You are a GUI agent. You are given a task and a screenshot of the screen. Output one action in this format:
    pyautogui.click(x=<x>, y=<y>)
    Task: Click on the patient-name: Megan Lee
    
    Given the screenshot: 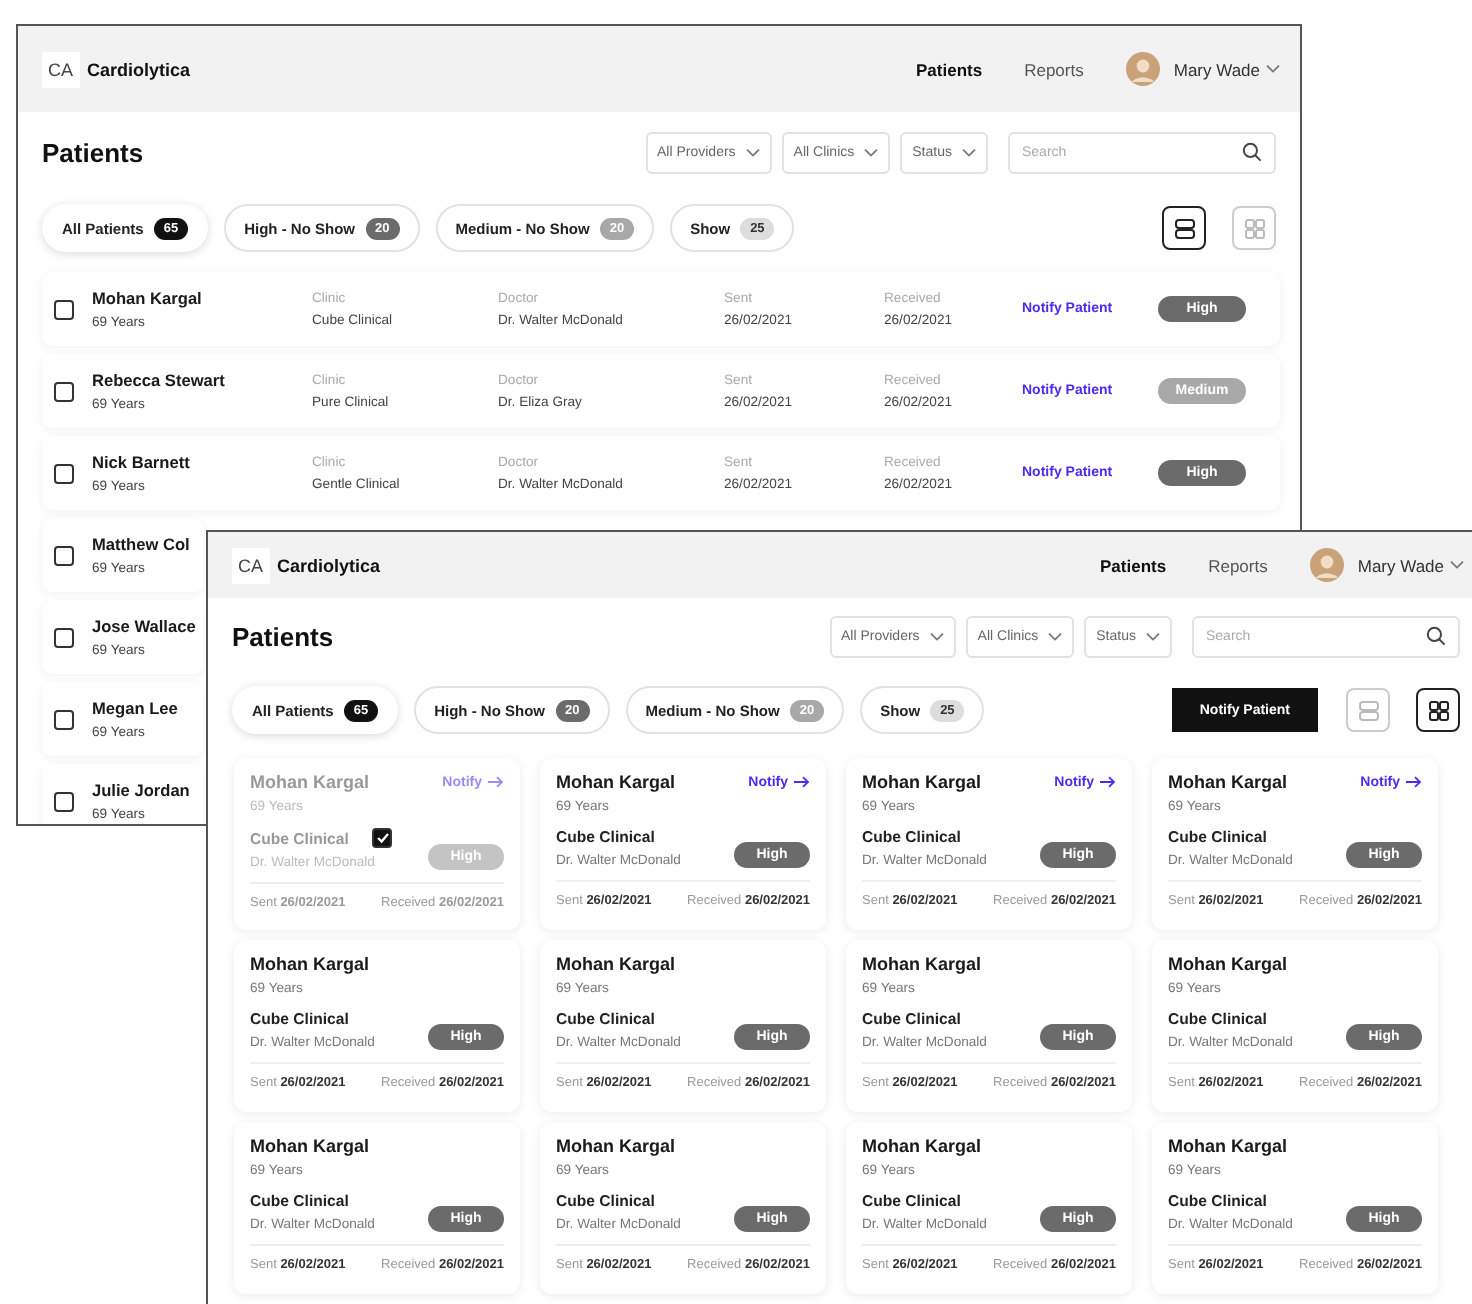 What is the action you would take?
    pyautogui.click(x=135, y=708)
    